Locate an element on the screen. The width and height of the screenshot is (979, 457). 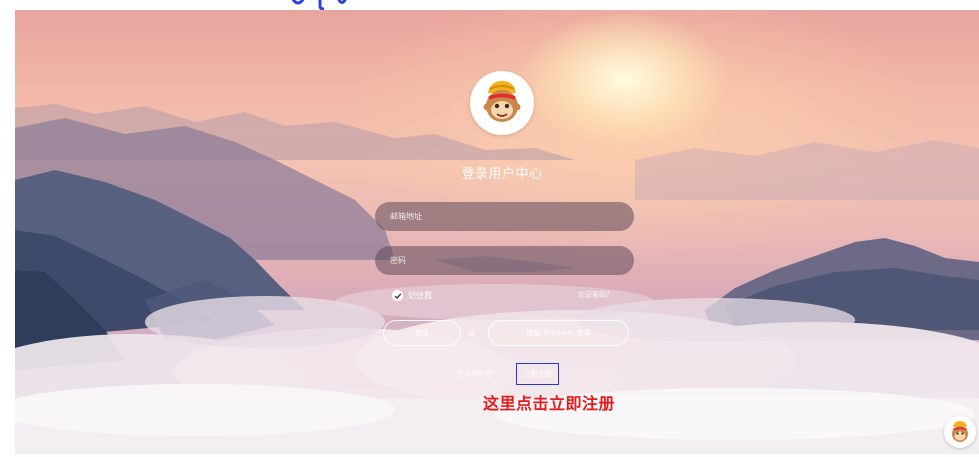
or-separator: 或 is located at coordinates (471, 333).